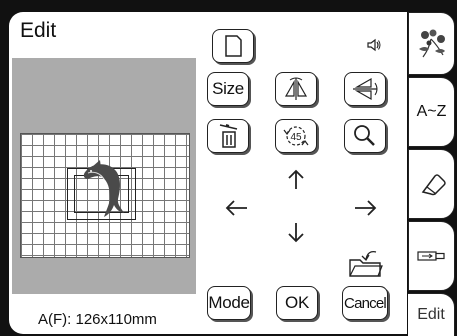  I want to click on mirror-horizontal-button, so click(296, 89).